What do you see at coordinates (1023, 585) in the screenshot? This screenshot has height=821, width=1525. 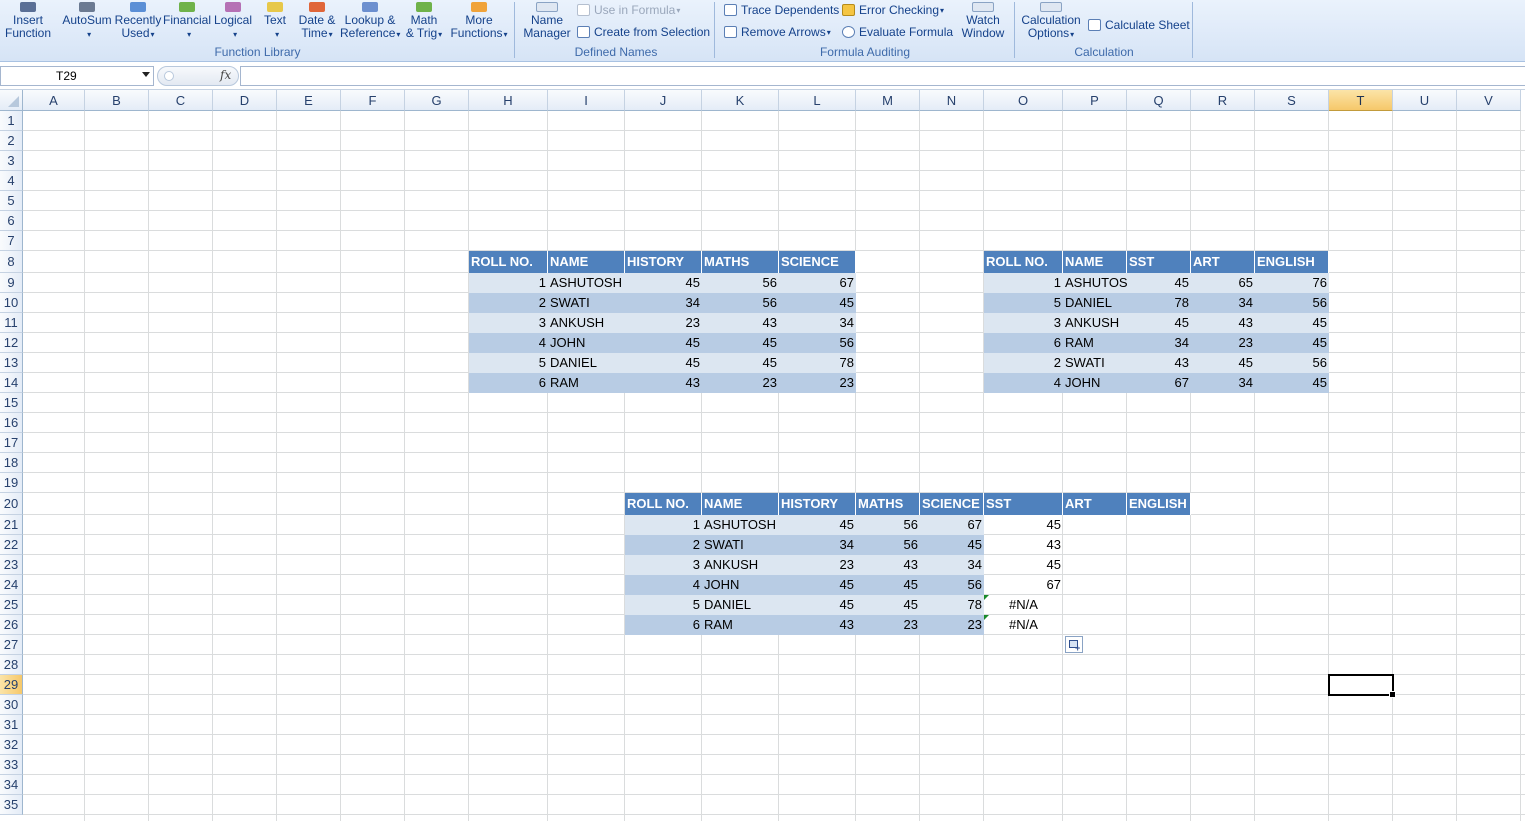 I see `cell-o24: 67` at bounding box center [1023, 585].